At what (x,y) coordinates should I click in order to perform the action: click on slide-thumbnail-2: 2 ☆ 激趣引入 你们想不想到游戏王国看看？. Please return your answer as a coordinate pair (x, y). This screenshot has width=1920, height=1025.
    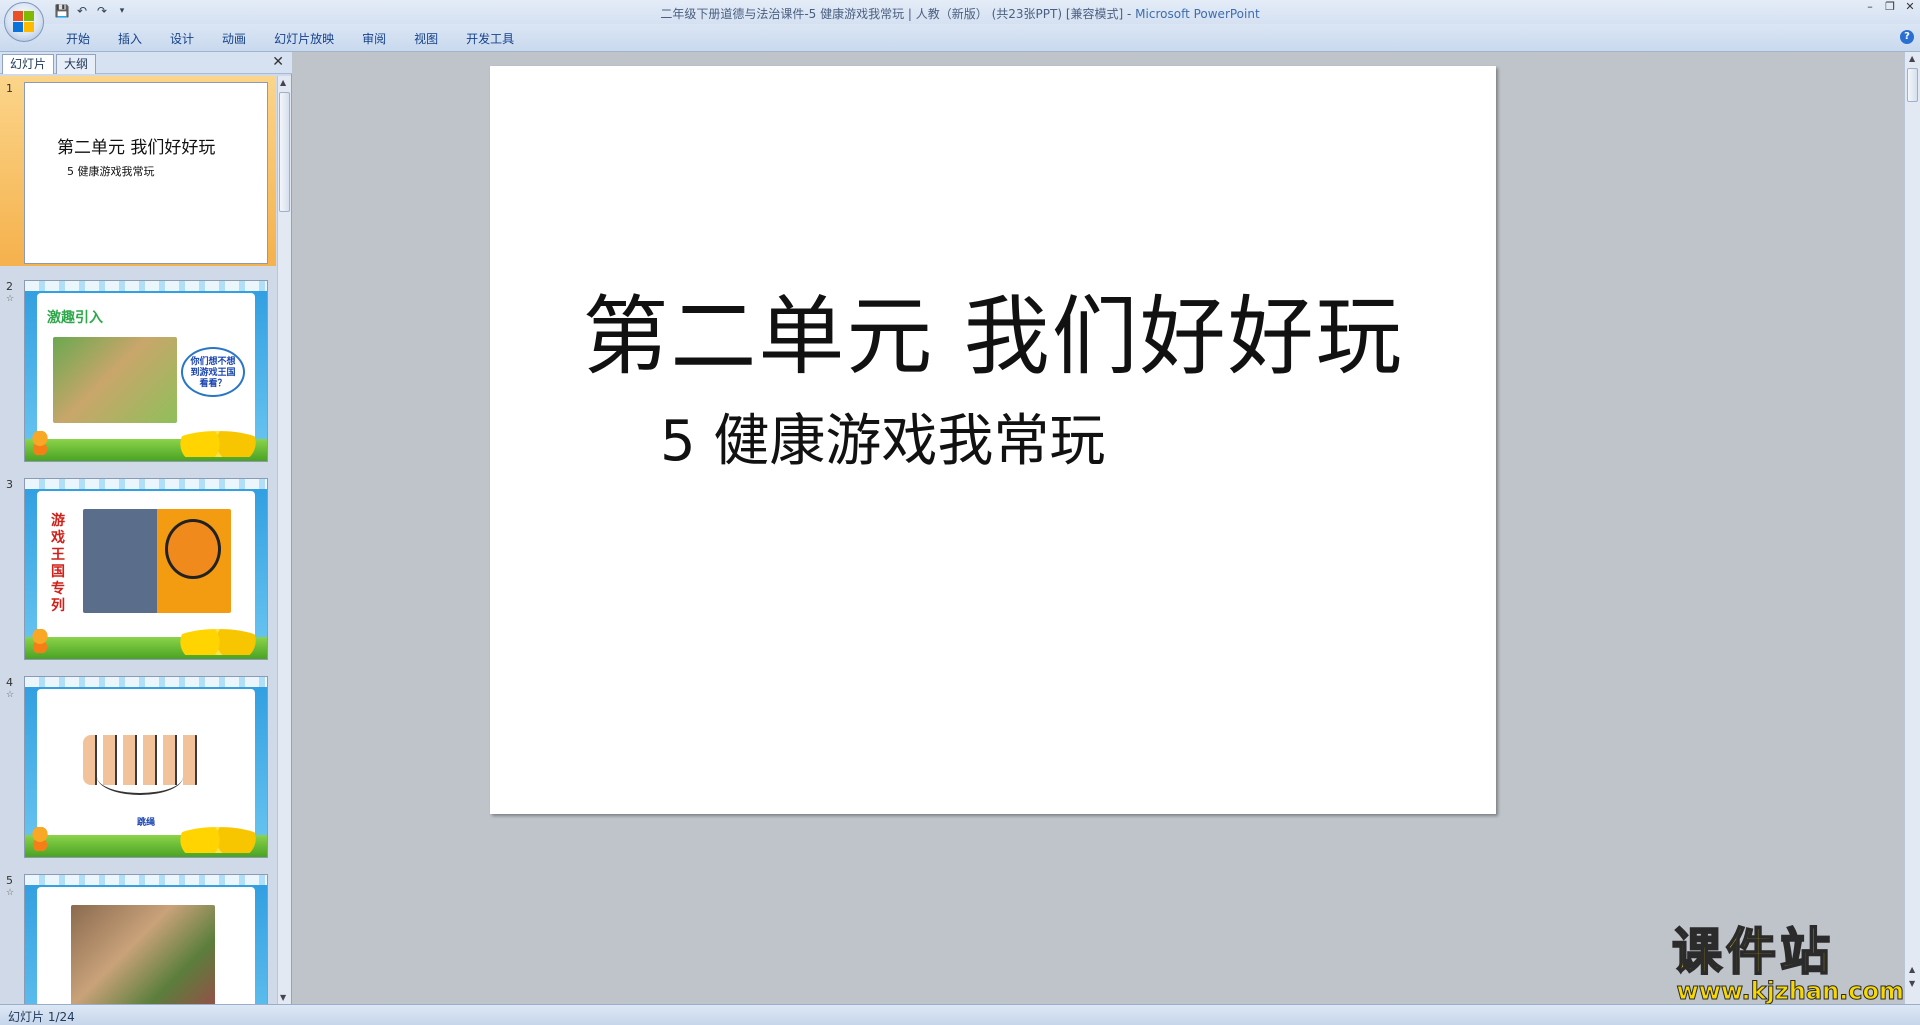
    Looking at the image, I should click on (138, 369).